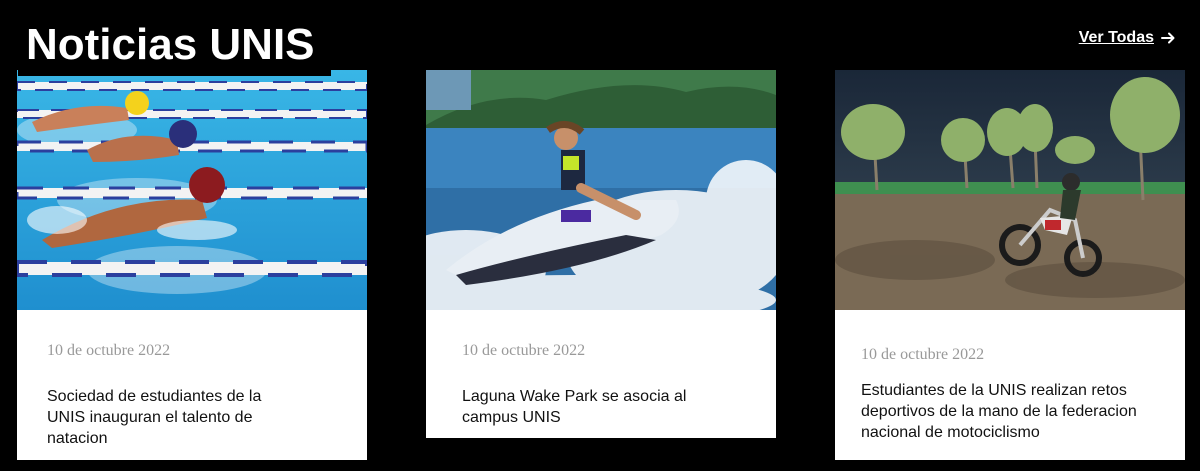  I want to click on arrow-right-icon, so click(1168, 38).